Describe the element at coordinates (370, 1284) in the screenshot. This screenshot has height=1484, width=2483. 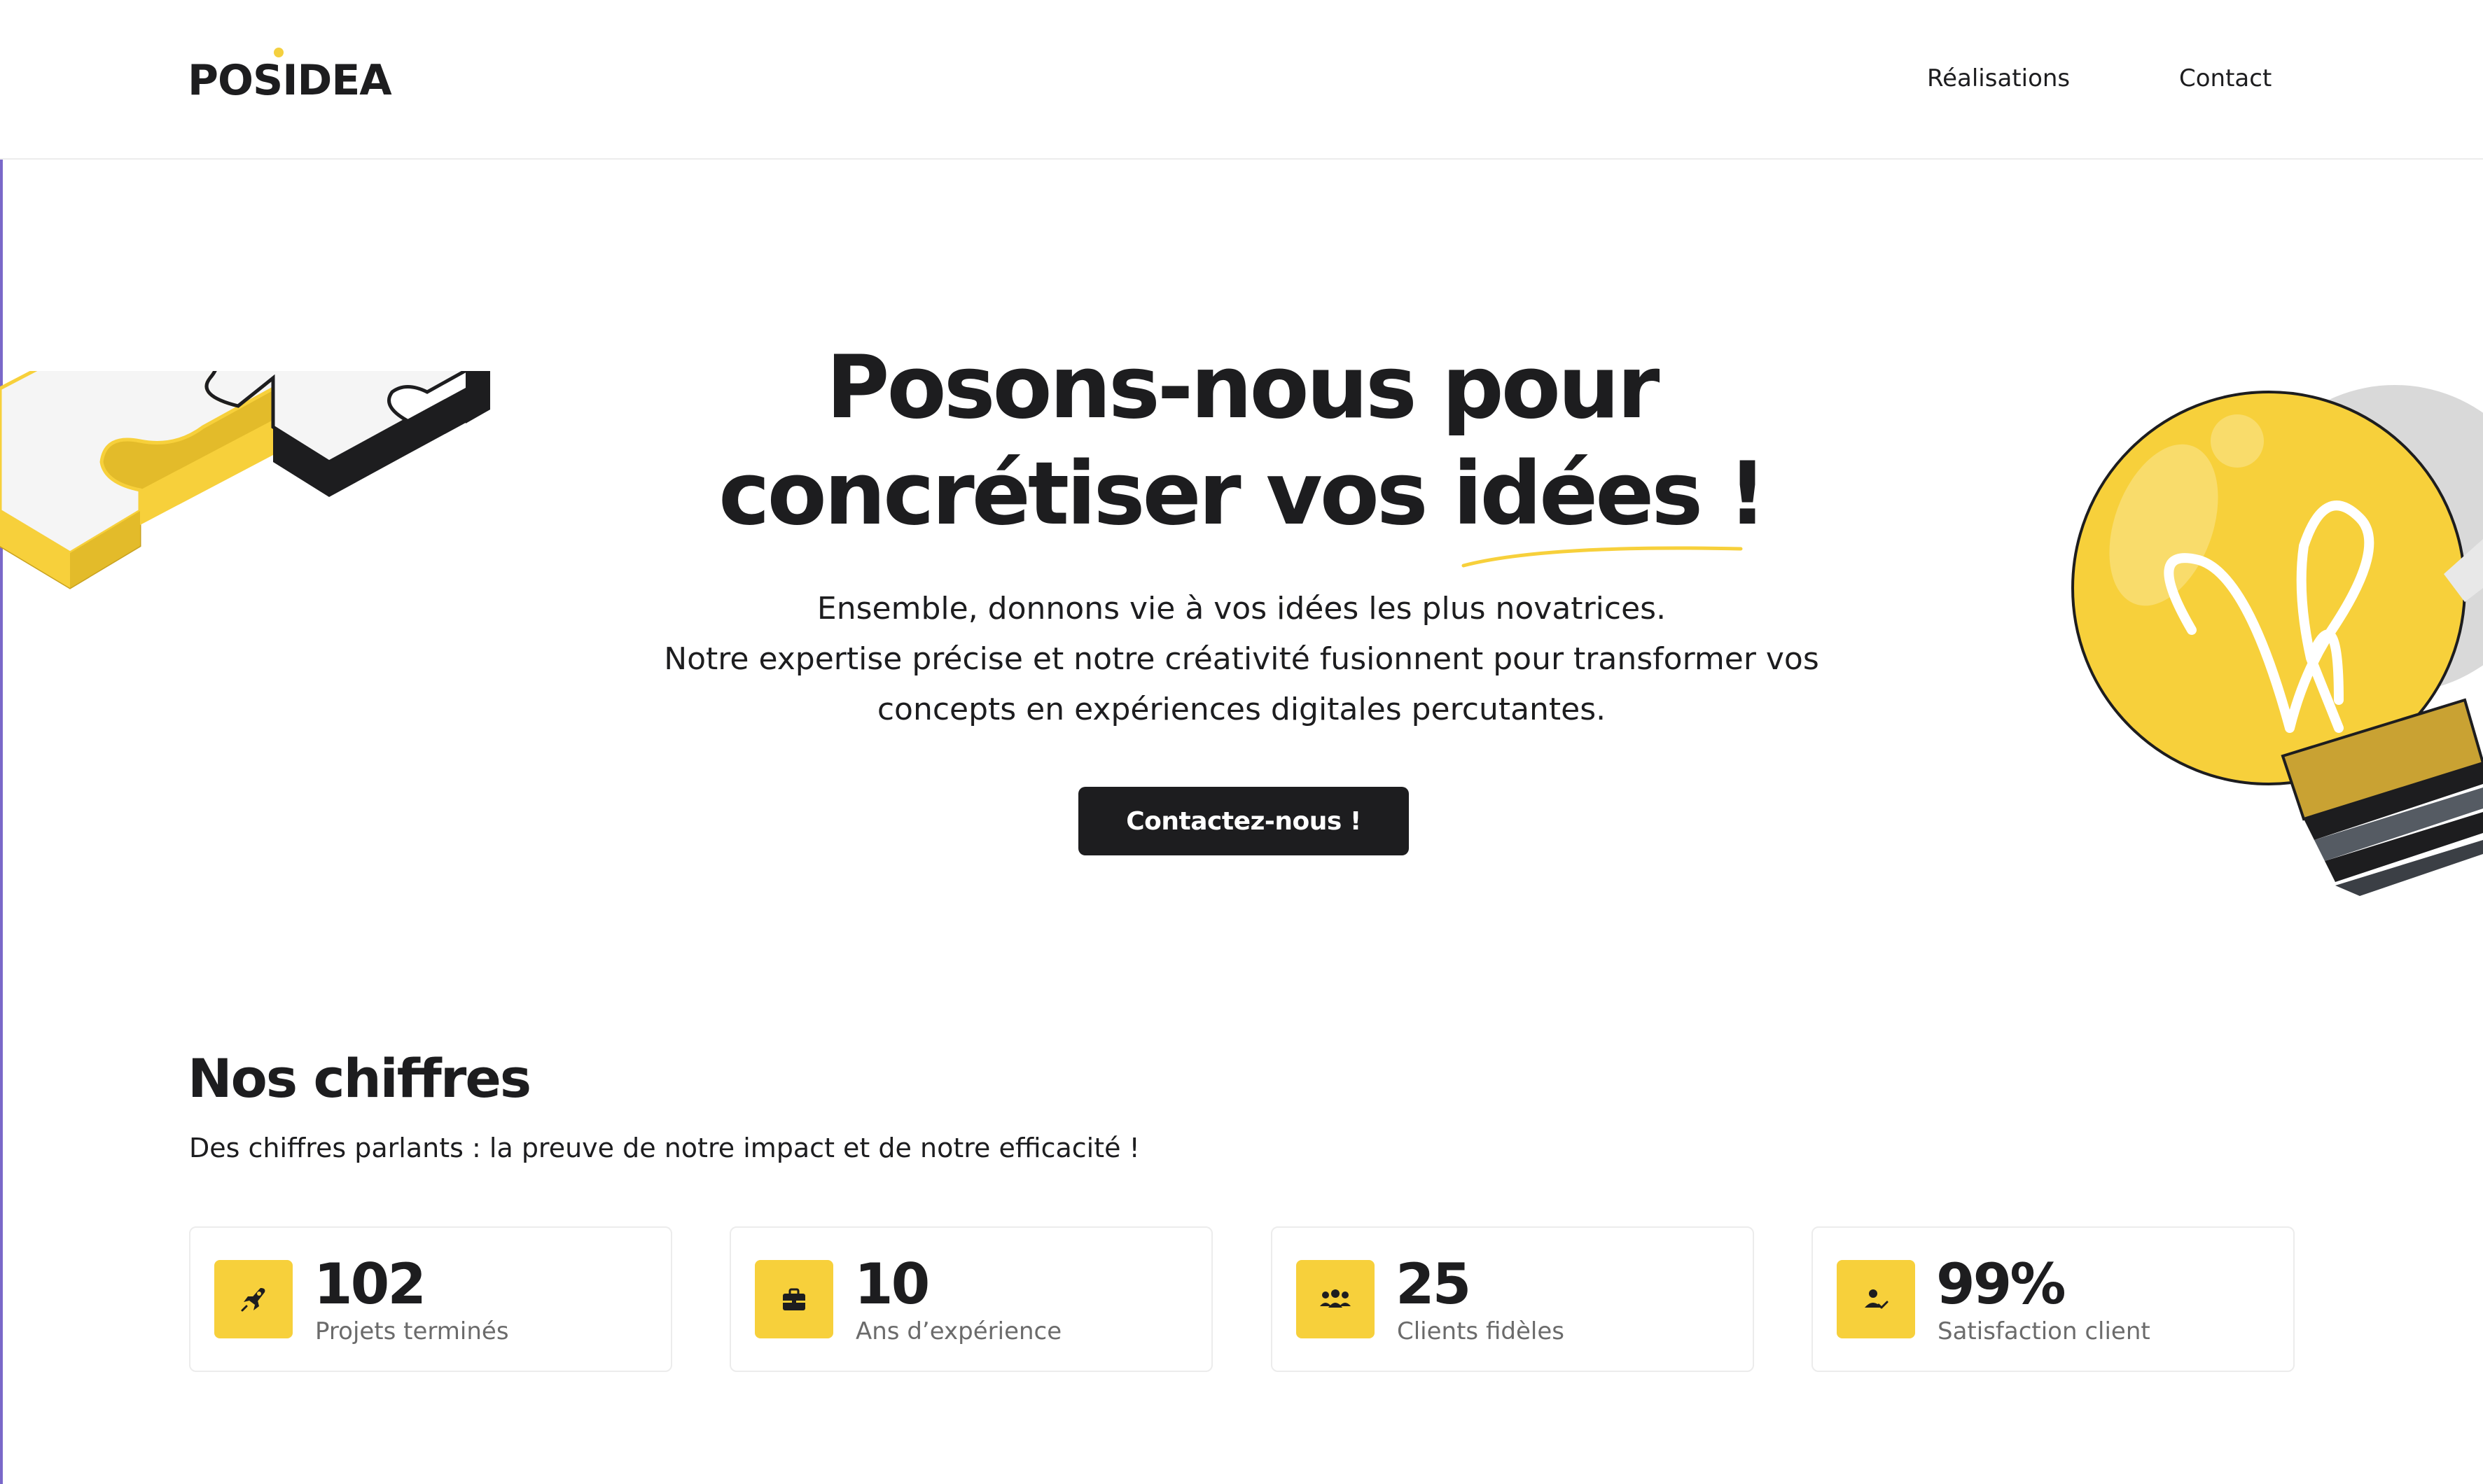
I see `stat-value: 102` at that location.